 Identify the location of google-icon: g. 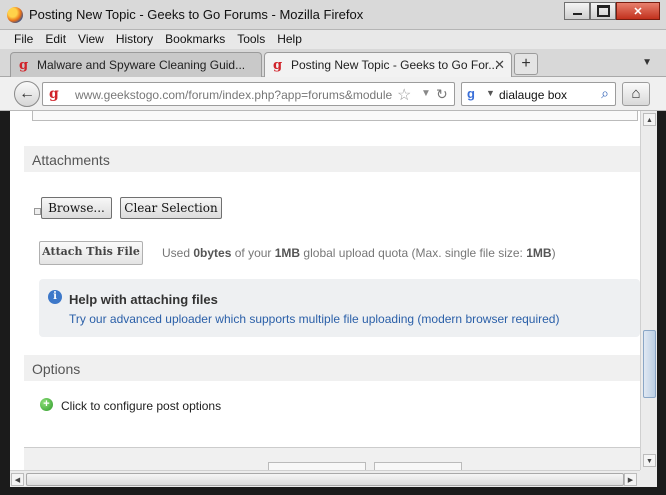
(475, 94).